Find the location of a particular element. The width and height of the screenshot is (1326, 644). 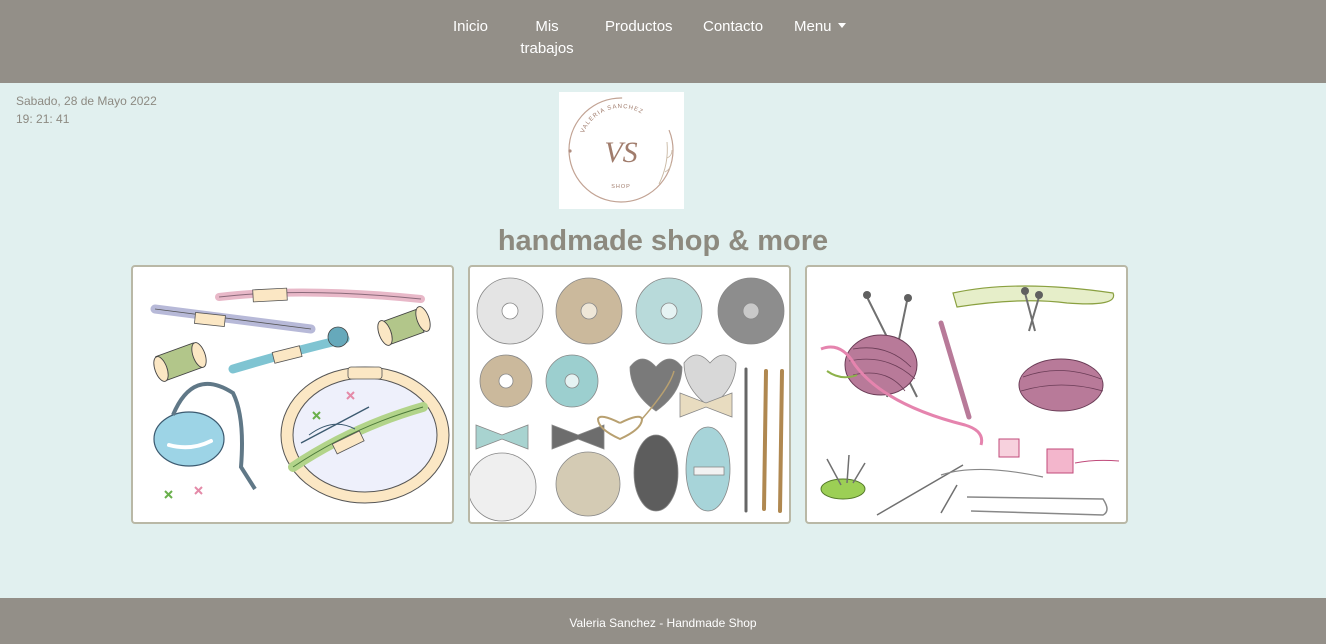

product-card-knitting is located at coordinates (966, 394).